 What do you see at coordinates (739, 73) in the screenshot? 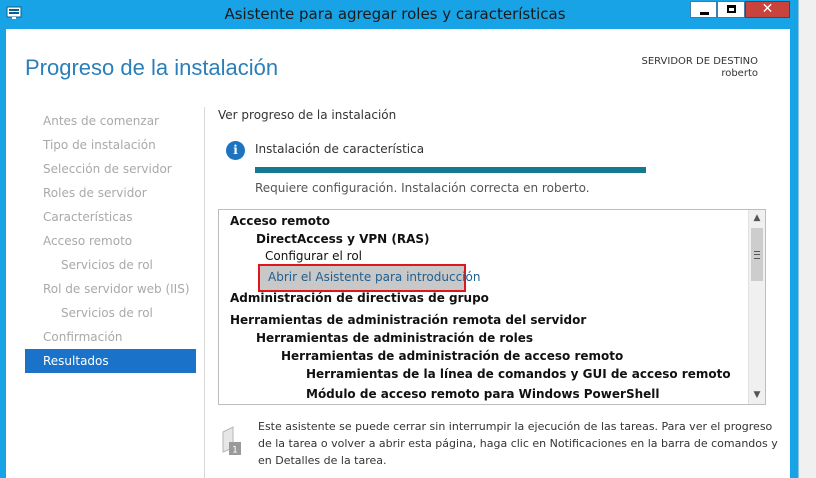
I see `destination-server-name: roberto` at bounding box center [739, 73].